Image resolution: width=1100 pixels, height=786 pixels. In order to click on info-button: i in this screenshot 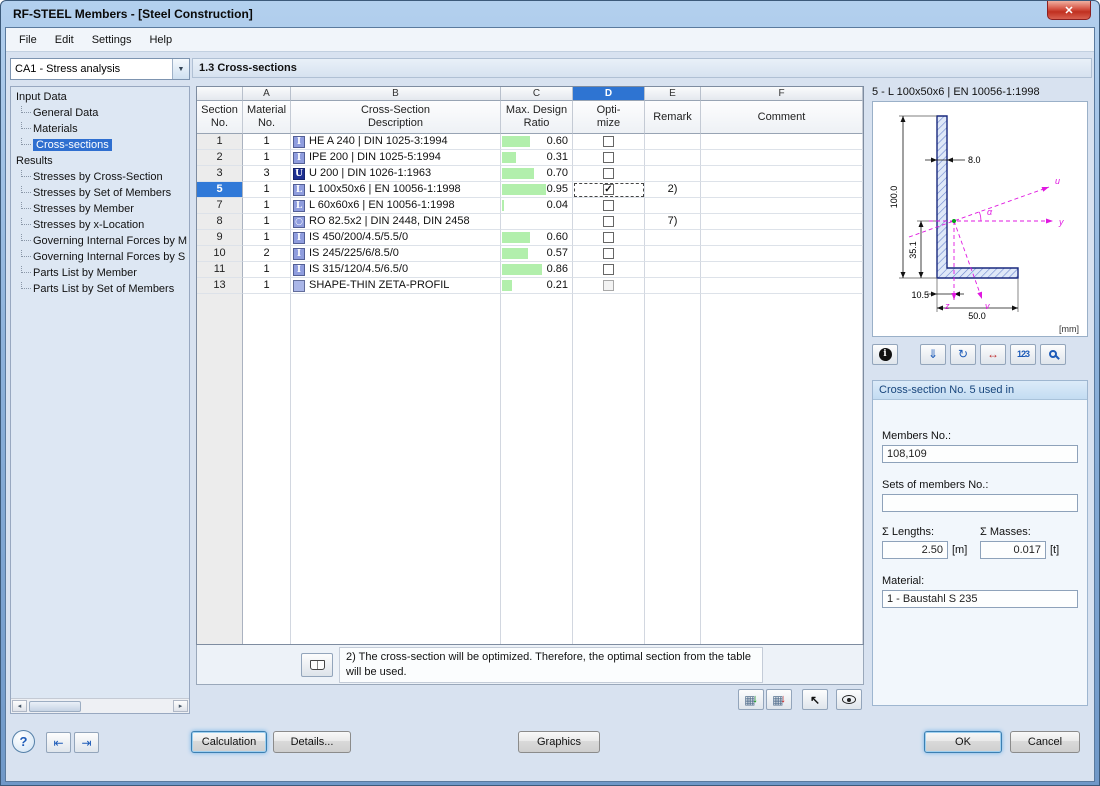, I will do `click(885, 354)`.